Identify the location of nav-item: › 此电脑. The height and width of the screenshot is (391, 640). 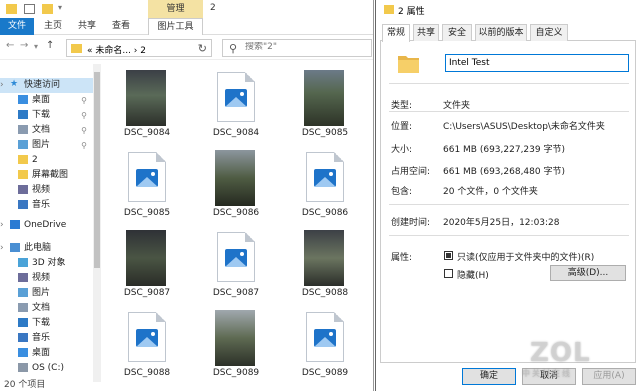
(47, 248).